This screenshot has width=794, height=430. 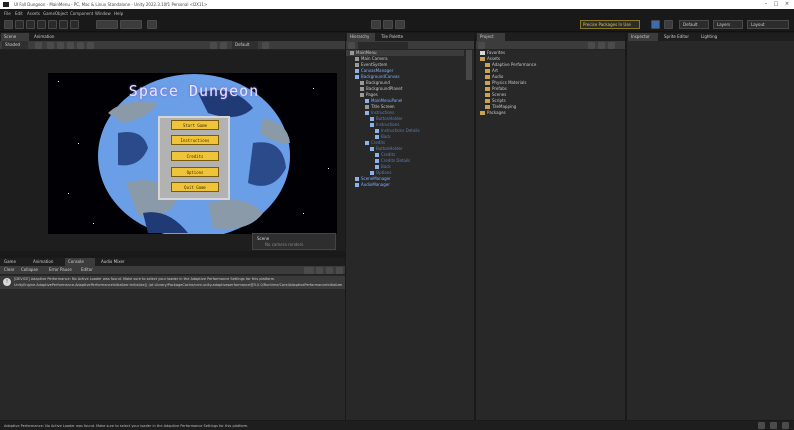 I want to click on account-dropdown: Default, so click(x=694, y=24).